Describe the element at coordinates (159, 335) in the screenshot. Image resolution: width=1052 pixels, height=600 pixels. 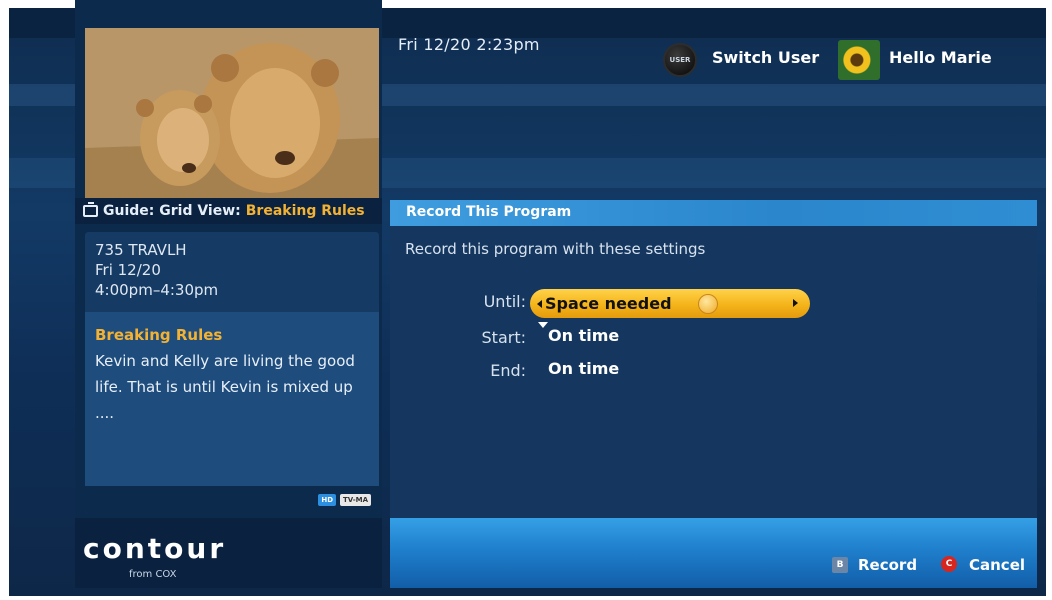
I see `program-title: Breaking Rules` at that location.